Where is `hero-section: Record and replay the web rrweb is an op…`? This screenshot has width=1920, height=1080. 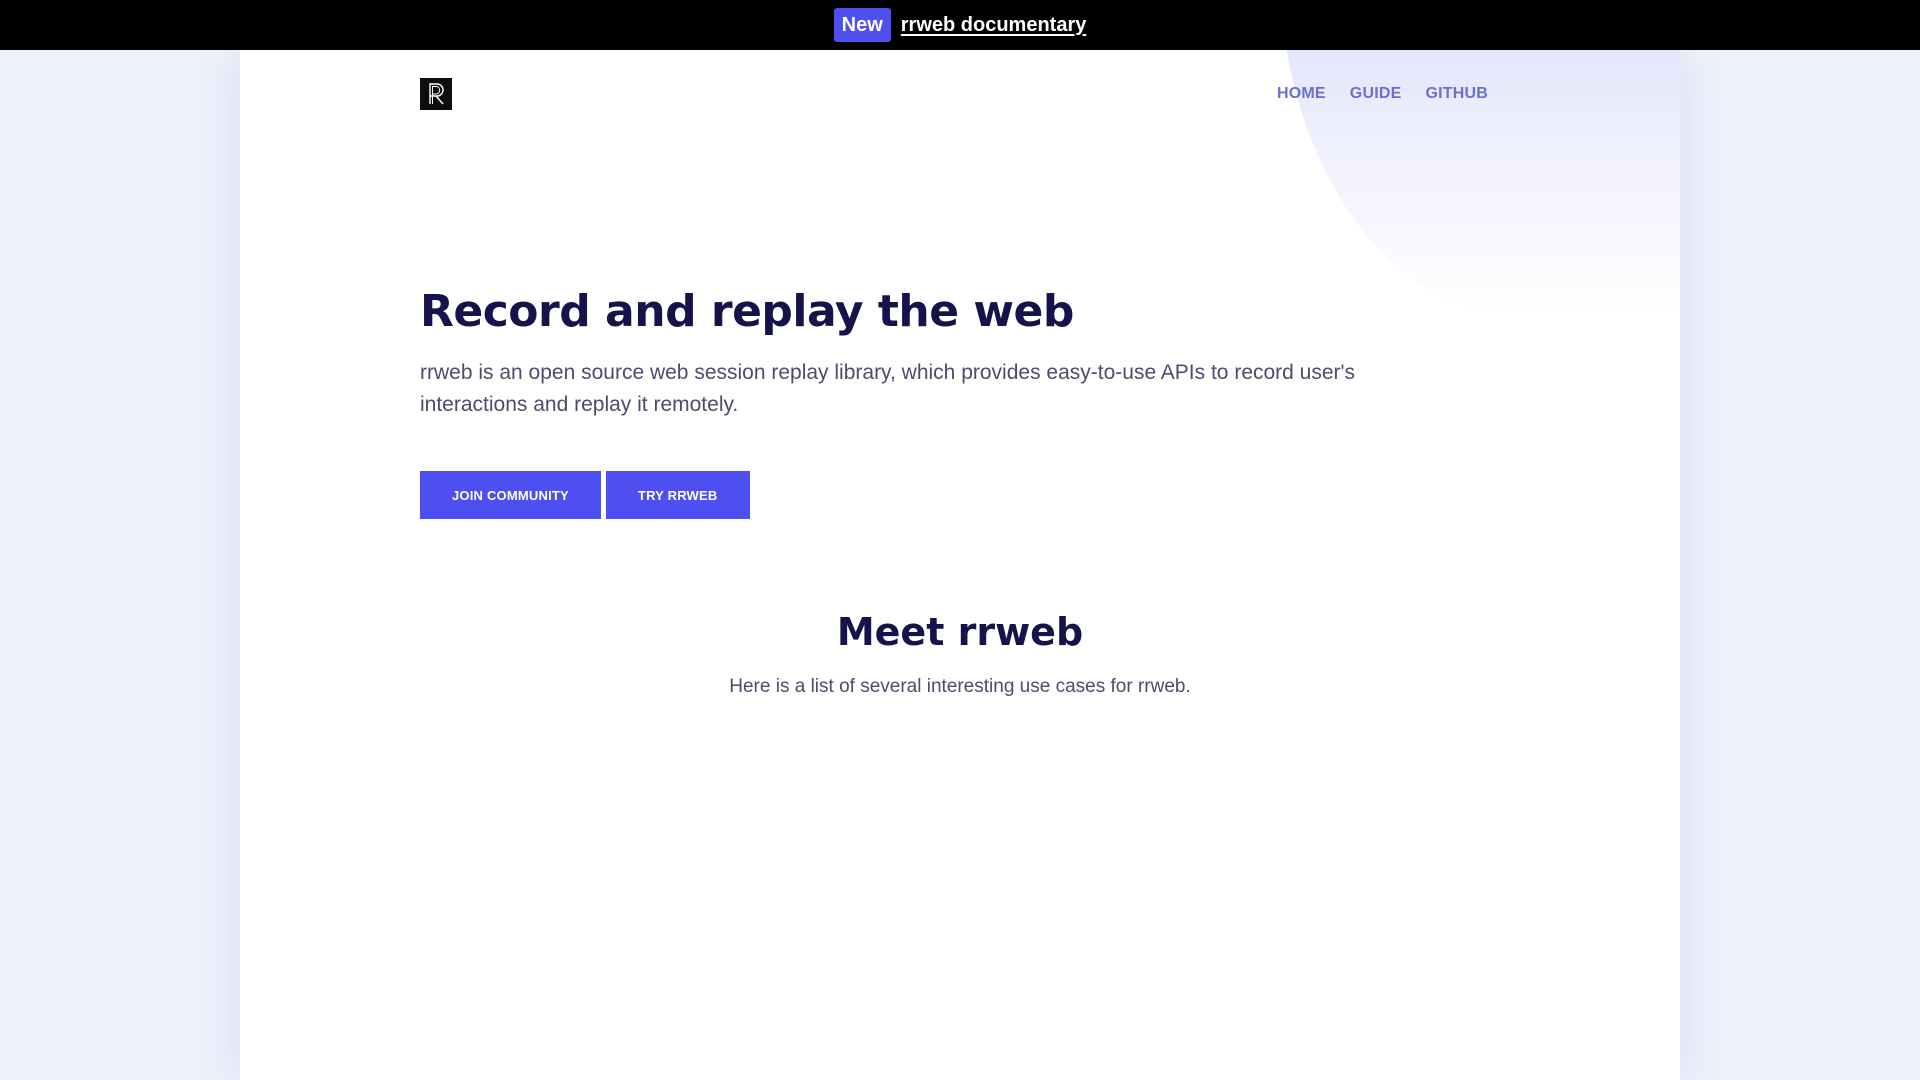
hero-section: Record and replay the web rrweb is an op… is located at coordinates (920, 402).